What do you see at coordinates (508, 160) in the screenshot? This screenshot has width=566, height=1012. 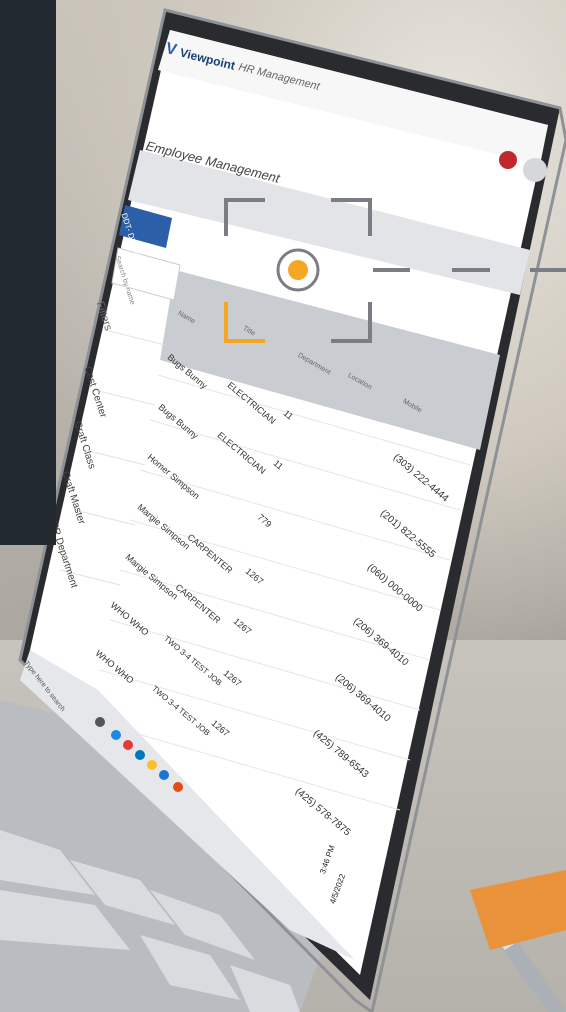 I see `user-avatar-icon` at bounding box center [508, 160].